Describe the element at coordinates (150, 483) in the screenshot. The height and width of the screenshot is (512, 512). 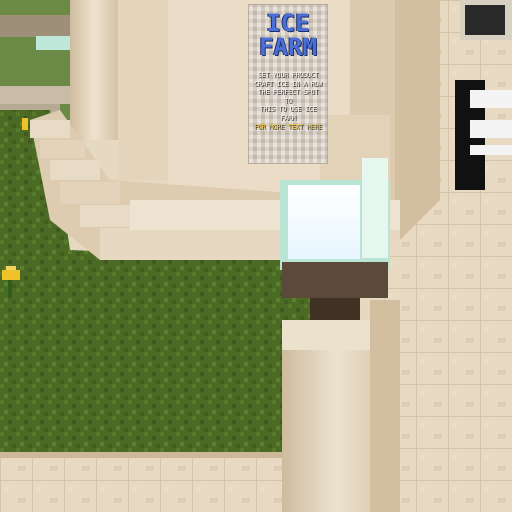
I see `front-wall` at that location.